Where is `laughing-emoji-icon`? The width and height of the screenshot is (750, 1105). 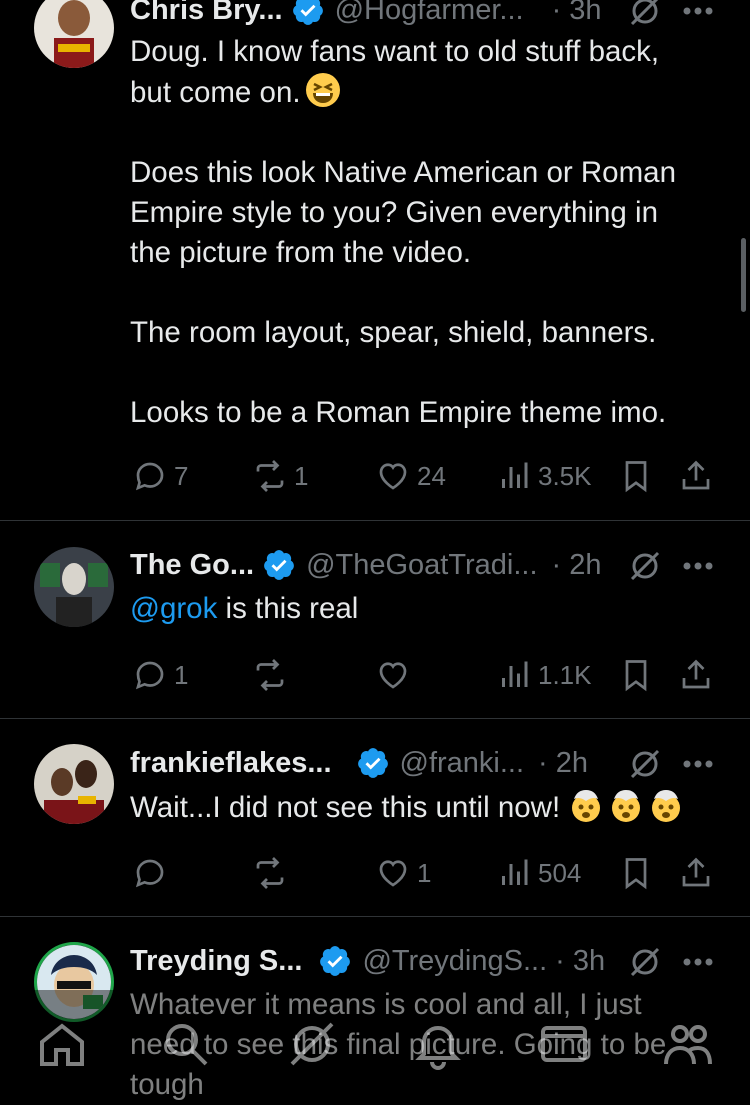 laughing-emoji-icon is located at coordinates (322, 90).